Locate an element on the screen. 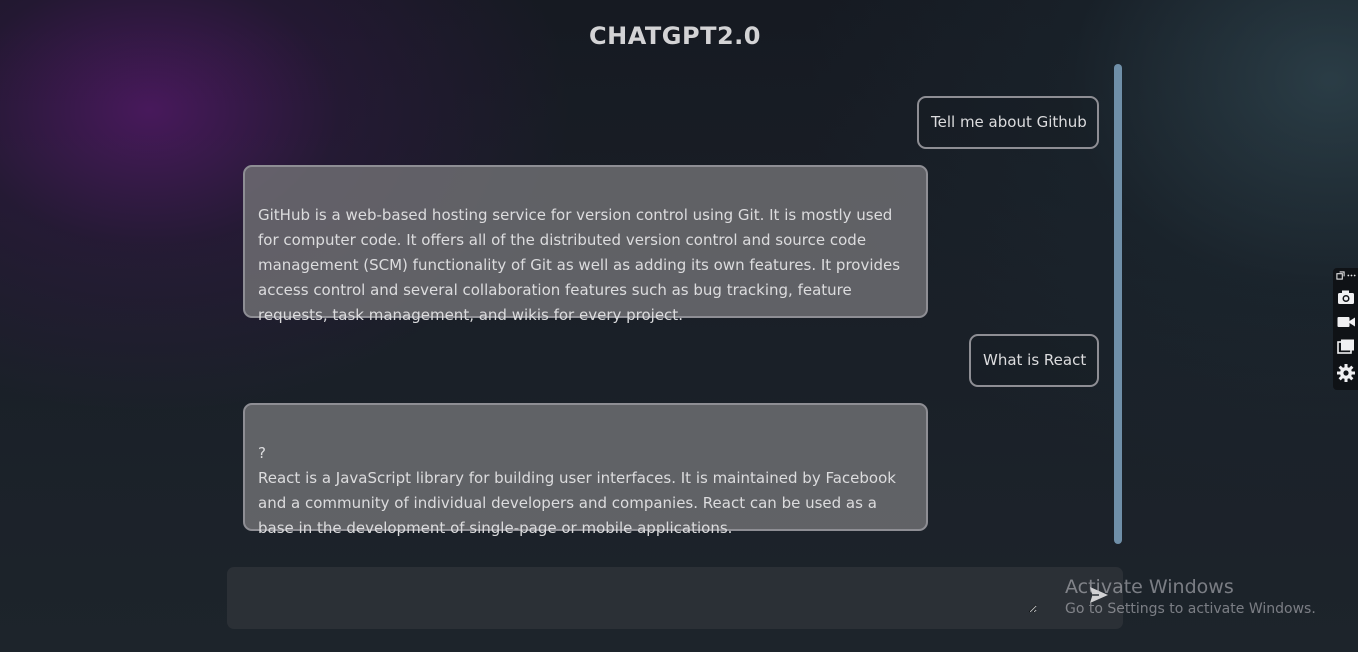 This screenshot has height=652, width=1358. user-message: What is React is located at coordinates (1034, 360).